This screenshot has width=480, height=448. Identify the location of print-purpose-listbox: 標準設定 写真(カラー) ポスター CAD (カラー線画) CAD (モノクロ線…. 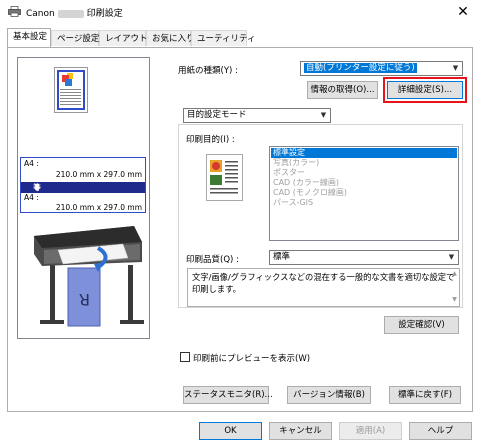
(364, 193).